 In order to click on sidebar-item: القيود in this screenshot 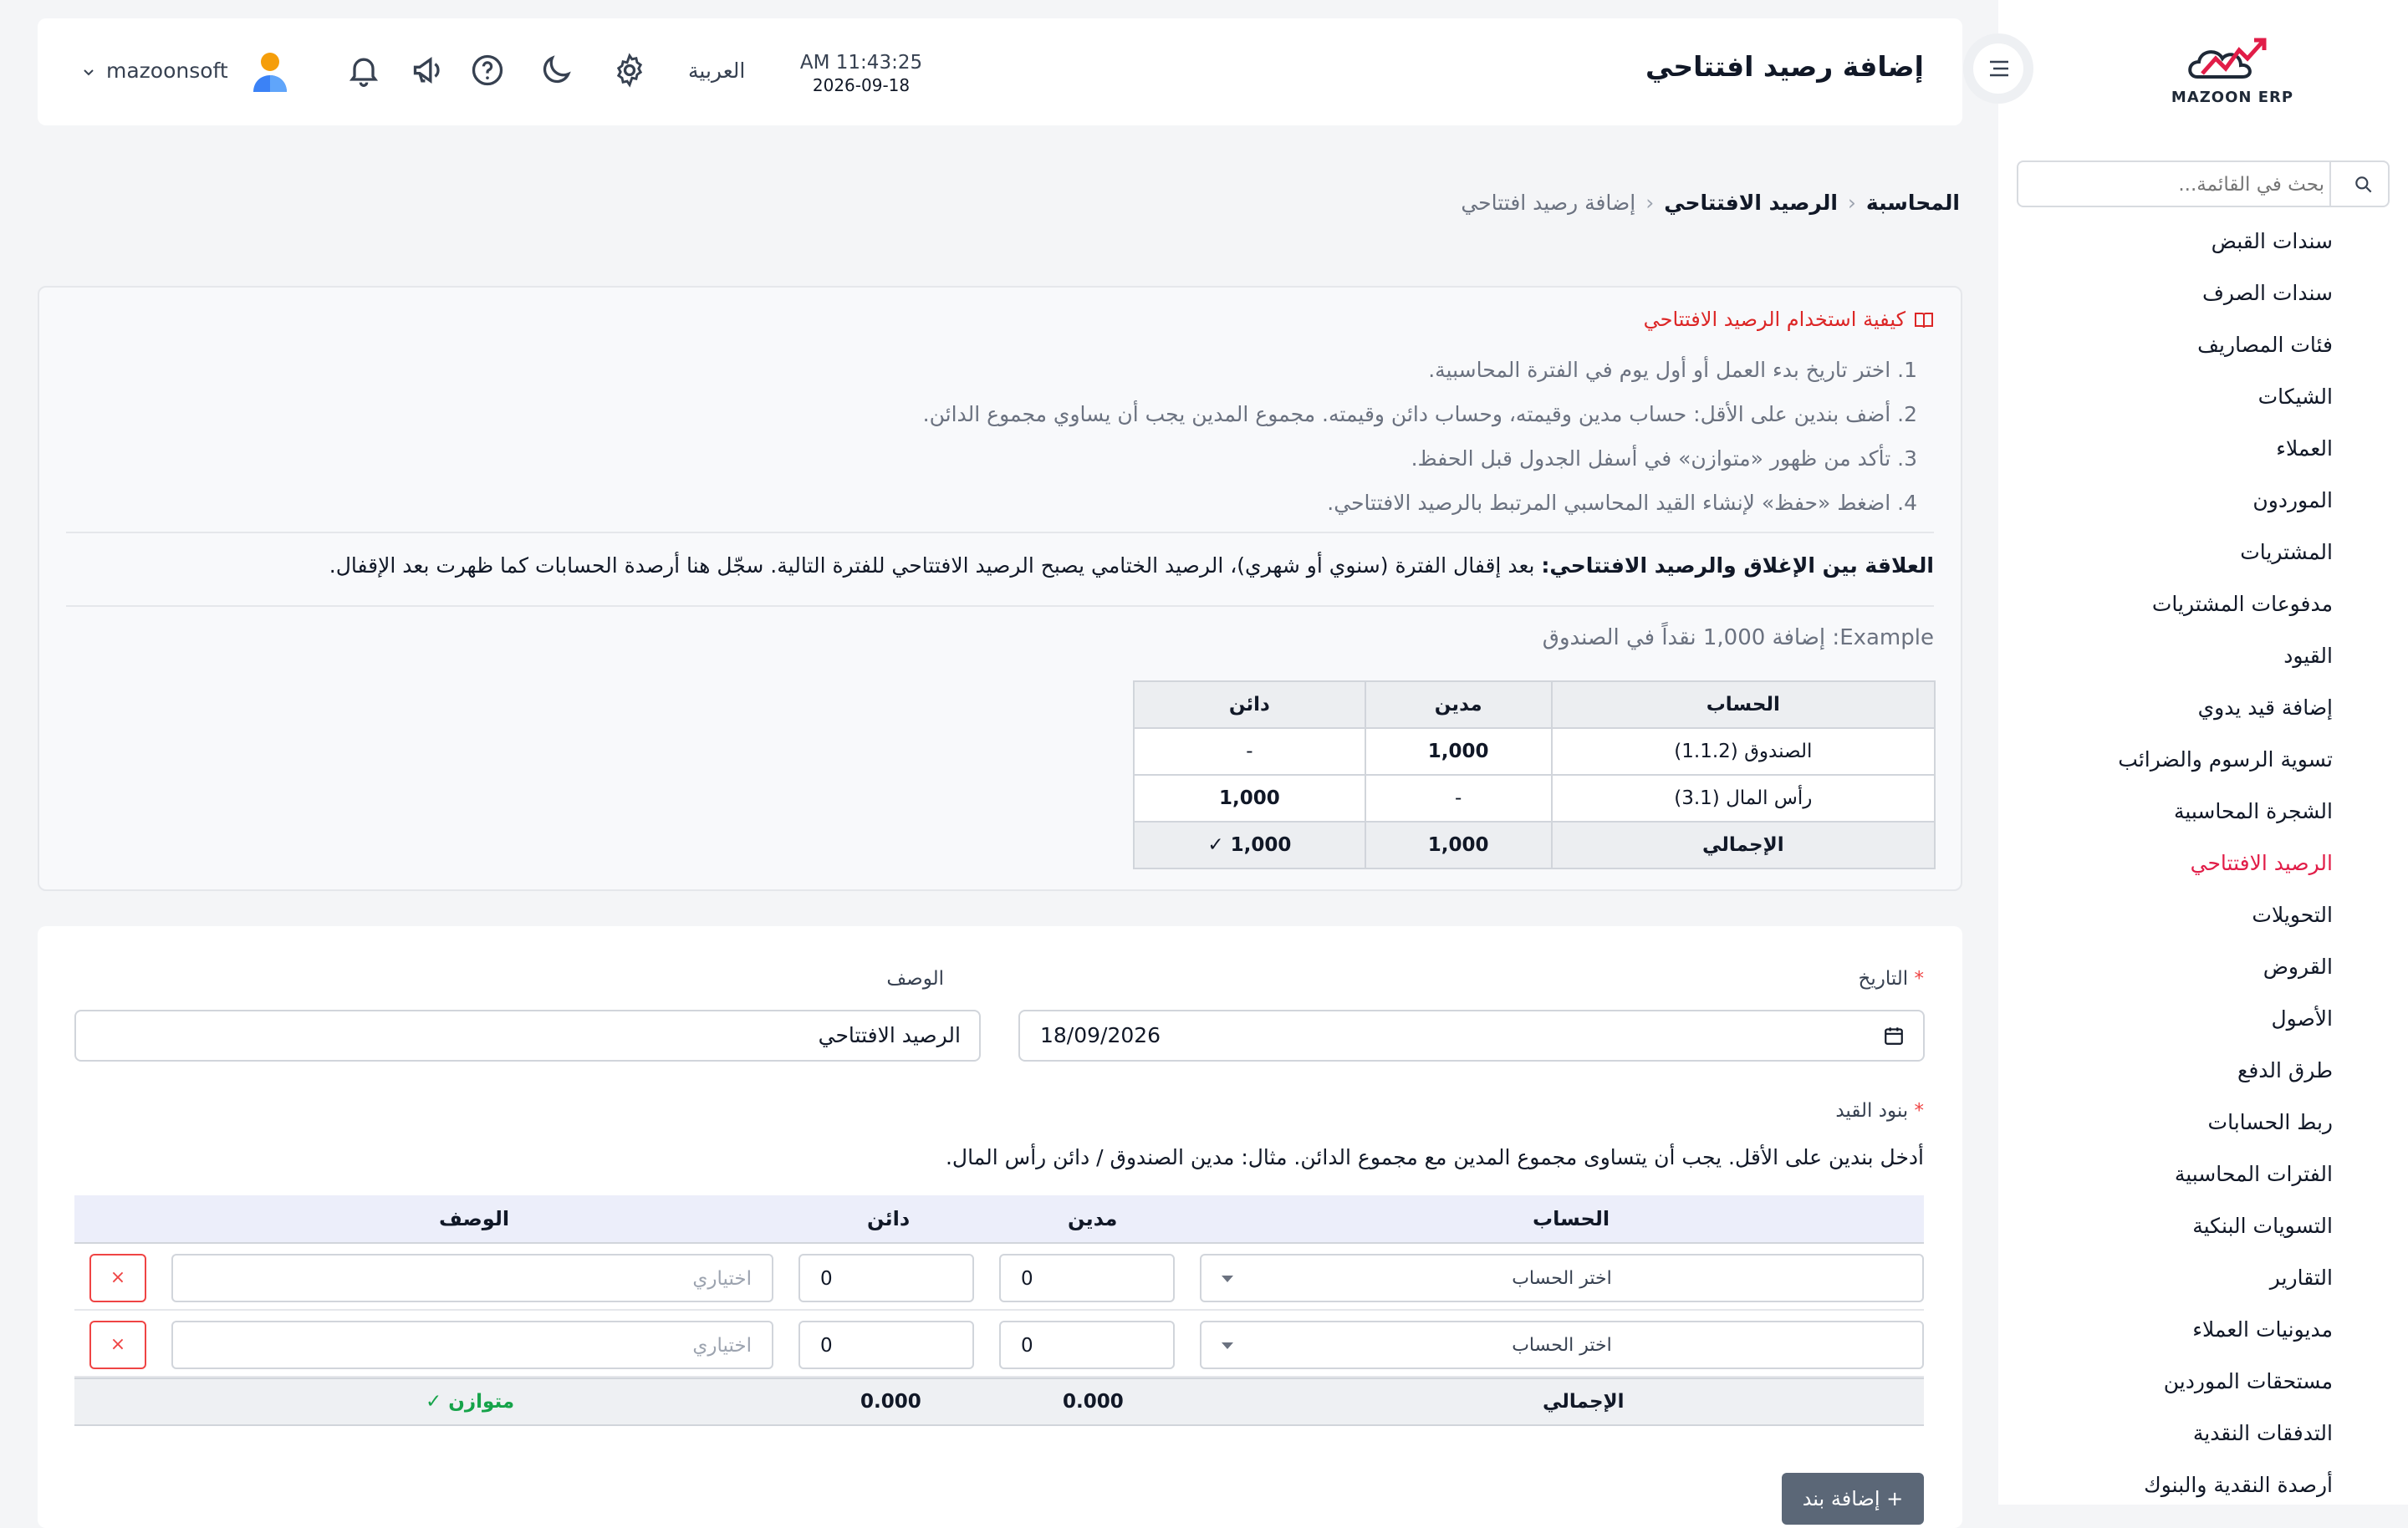, I will do `click(2203, 656)`.